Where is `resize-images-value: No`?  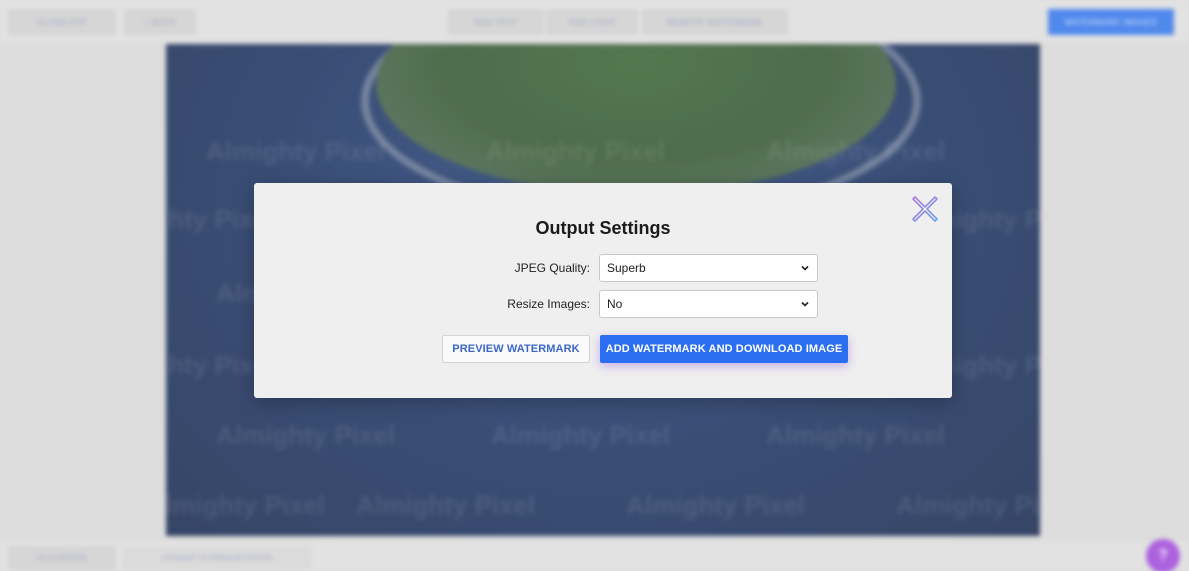
resize-images-value: No is located at coordinates (615, 304).